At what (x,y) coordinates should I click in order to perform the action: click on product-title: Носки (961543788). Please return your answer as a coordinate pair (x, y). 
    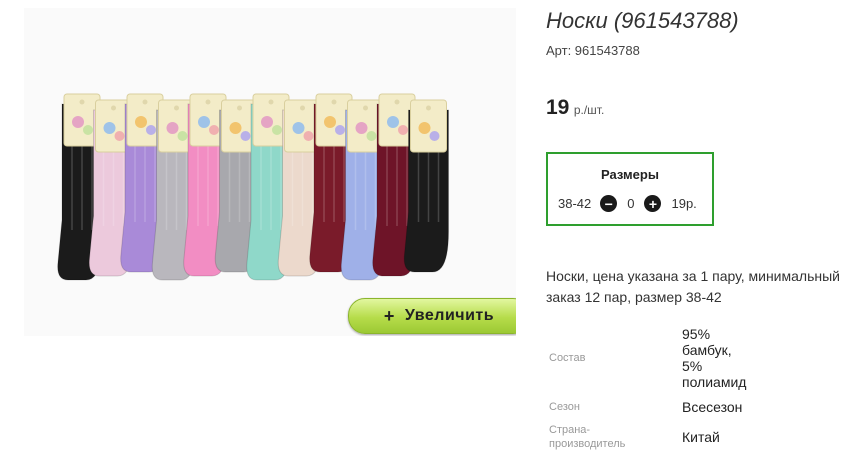
    Looking at the image, I should click on (642, 20).